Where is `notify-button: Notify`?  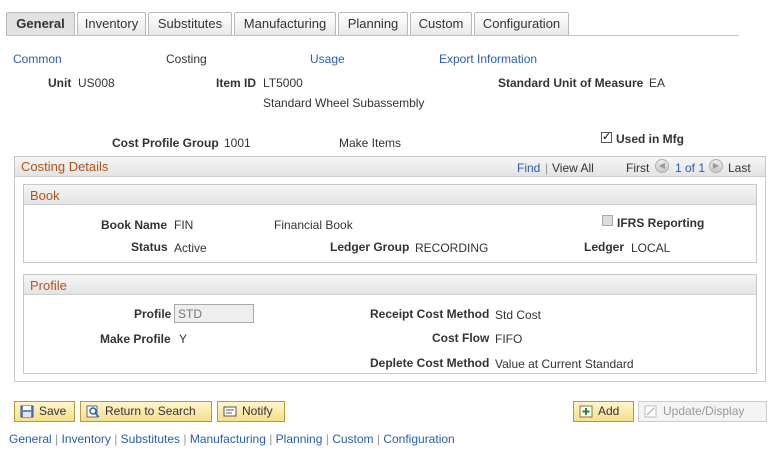 notify-button: Notify is located at coordinates (251, 411).